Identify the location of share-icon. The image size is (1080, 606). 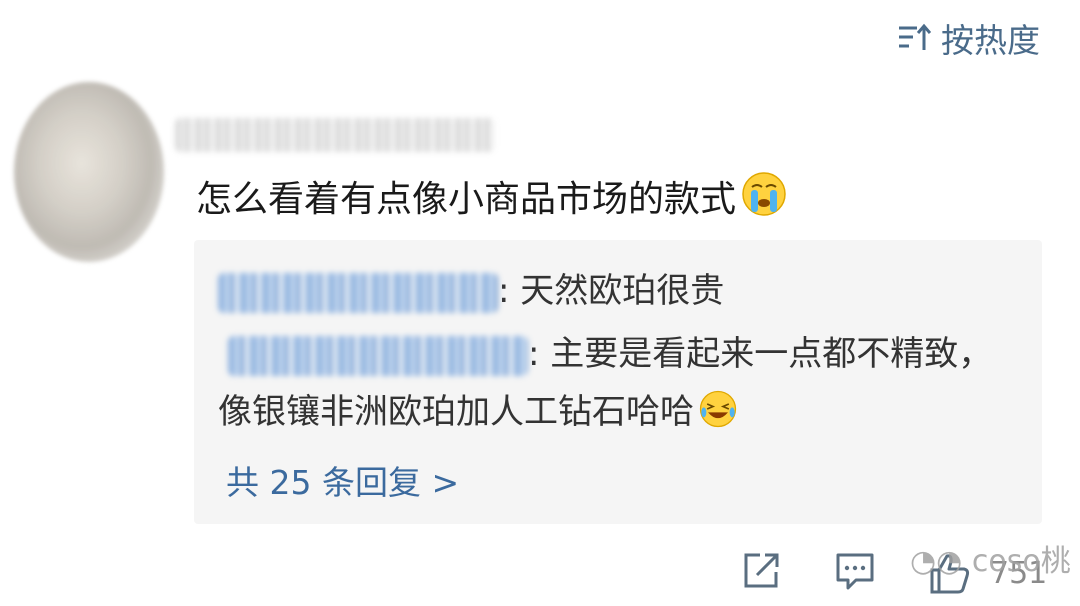
(761, 571).